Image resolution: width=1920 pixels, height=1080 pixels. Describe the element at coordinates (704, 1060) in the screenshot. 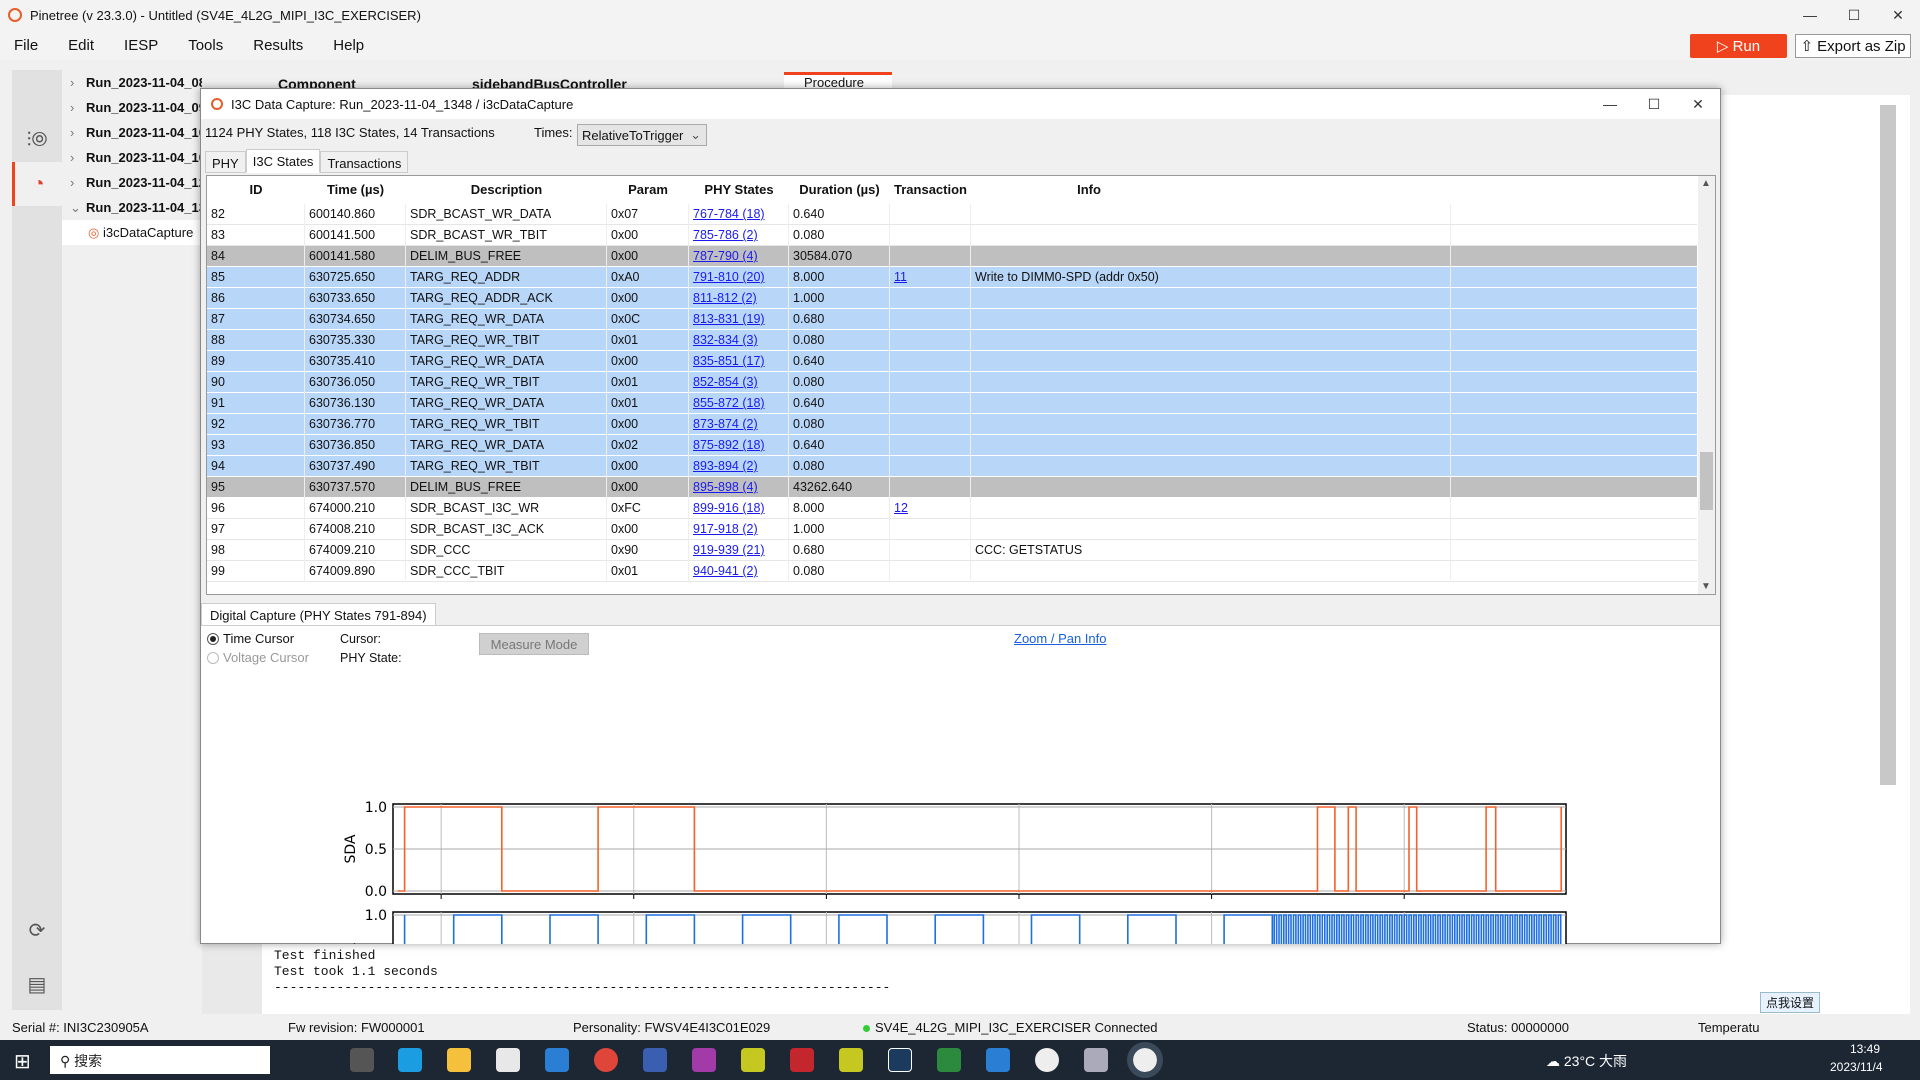

I see `onenote-icon` at that location.